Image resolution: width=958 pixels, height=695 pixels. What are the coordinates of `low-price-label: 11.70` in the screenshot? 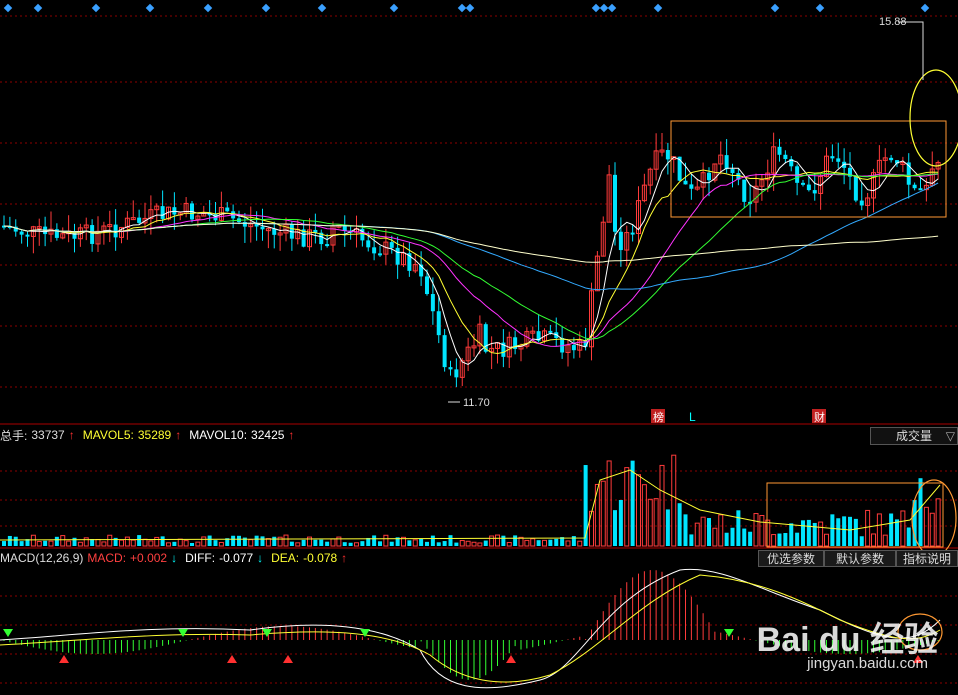 It's located at (476, 403).